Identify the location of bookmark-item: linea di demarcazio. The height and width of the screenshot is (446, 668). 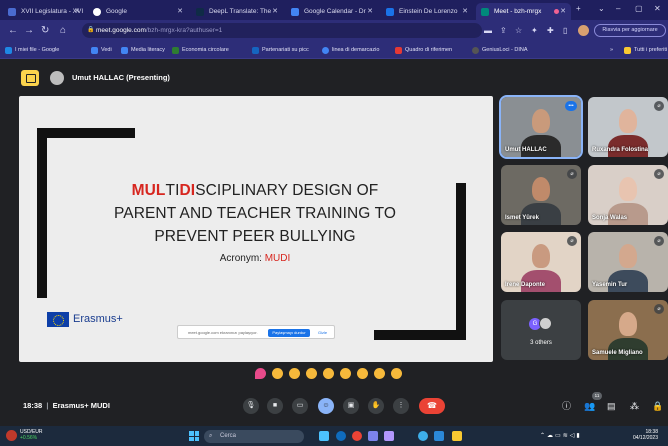
(350, 50).